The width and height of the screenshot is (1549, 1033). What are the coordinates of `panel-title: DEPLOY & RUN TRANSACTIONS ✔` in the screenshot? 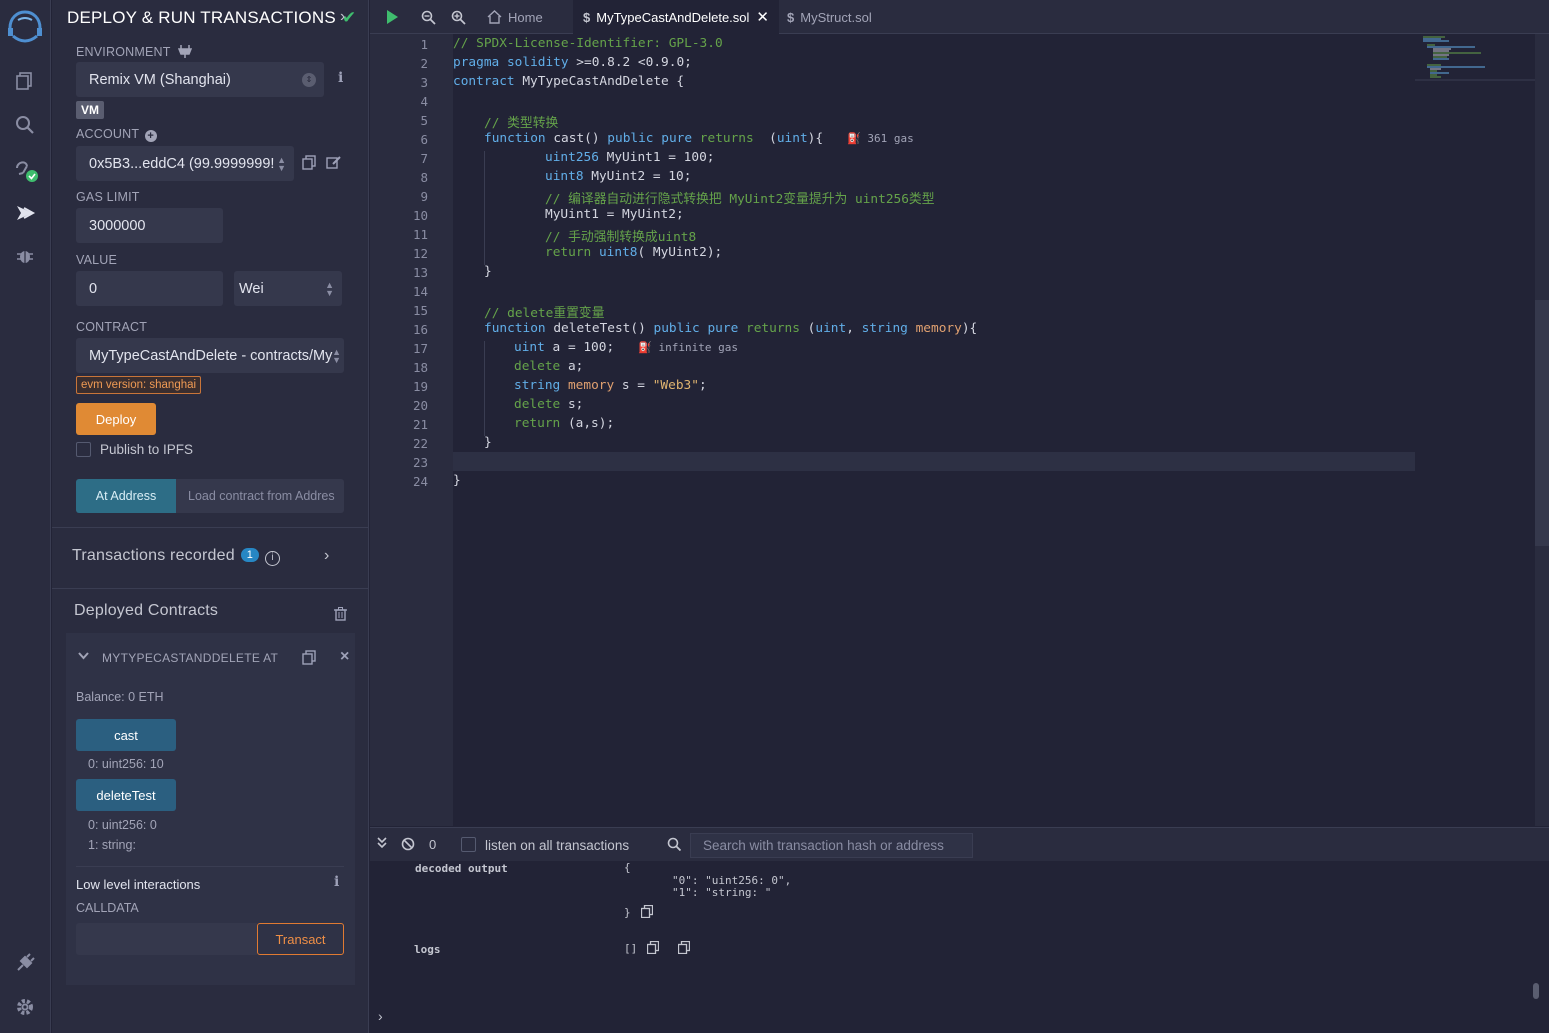 It's located at (211, 18).